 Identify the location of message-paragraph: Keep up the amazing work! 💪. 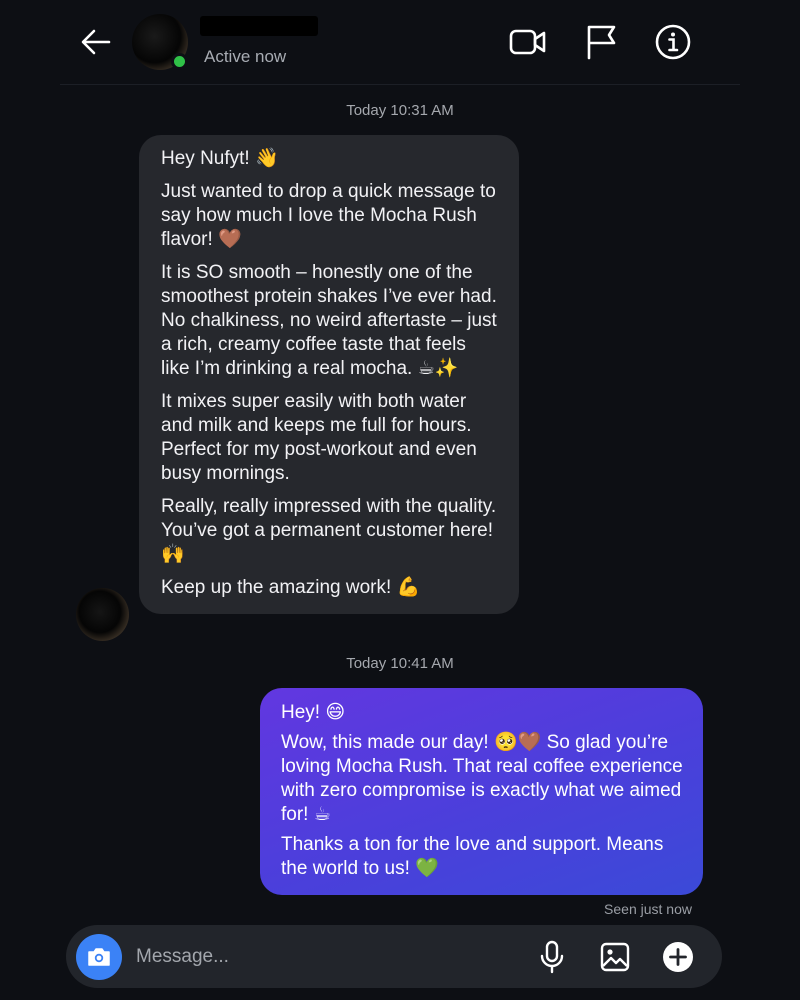
(291, 587).